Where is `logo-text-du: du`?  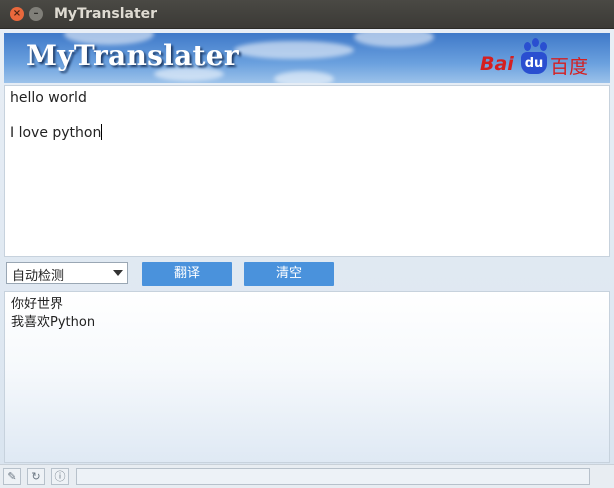 logo-text-du: du is located at coordinates (534, 63).